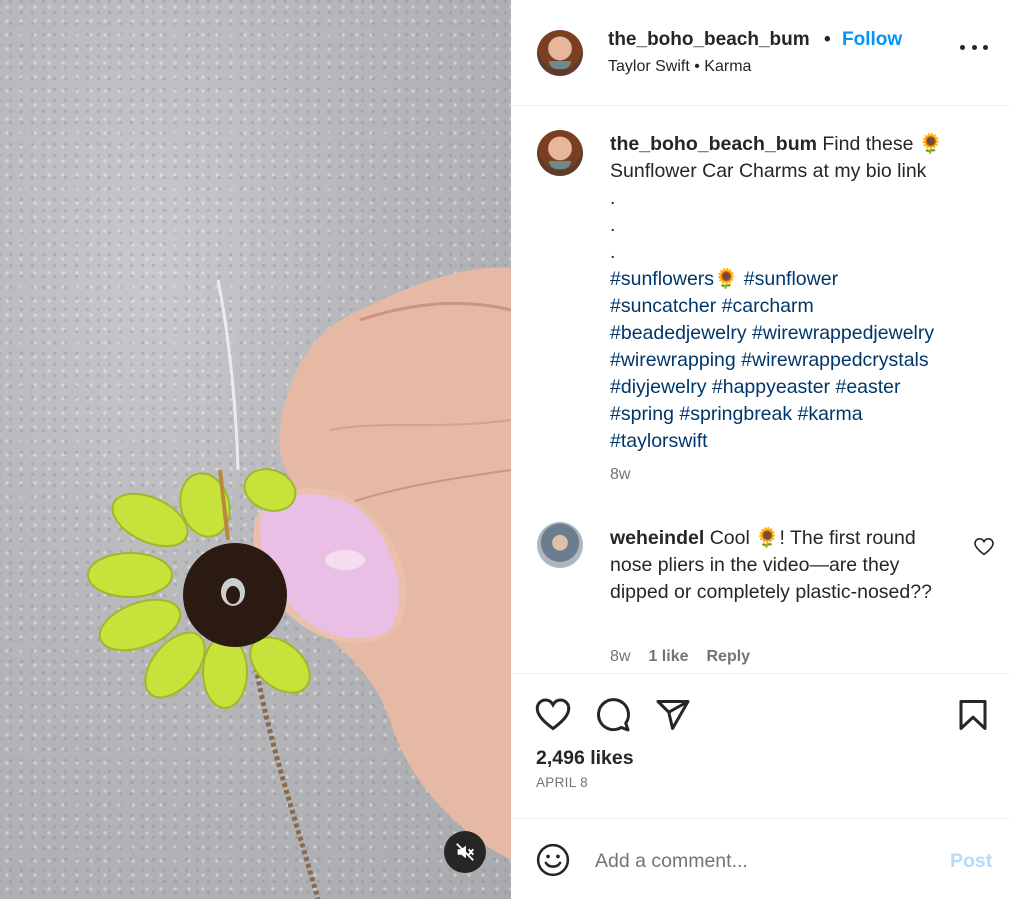 The width and height of the screenshot is (1009, 899). What do you see at coordinates (872, 40) in the screenshot?
I see `follow-button: Follow` at bounding box center [872, 40].